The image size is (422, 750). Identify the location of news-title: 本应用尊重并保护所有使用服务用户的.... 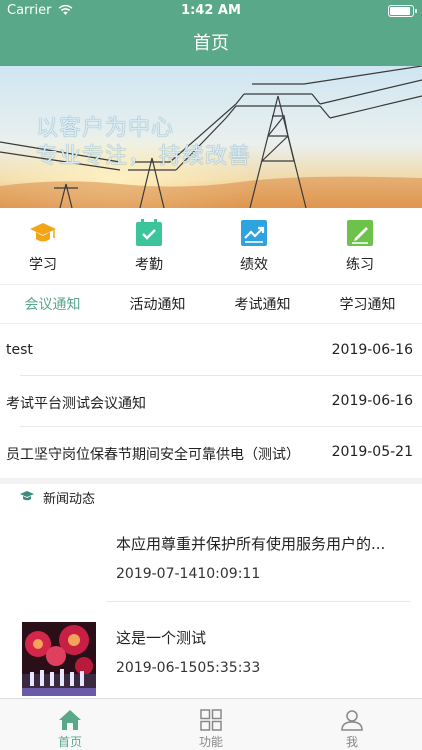
(251, 544).